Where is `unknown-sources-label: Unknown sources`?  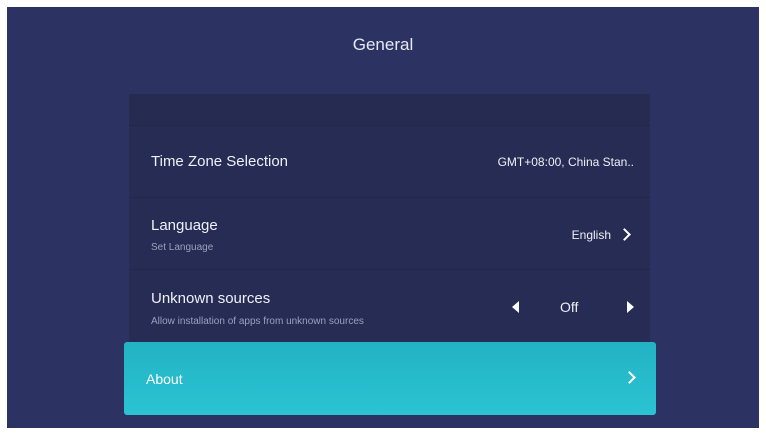 unknown-sources-label: Unknown sources is located at coordinates (211, 298).